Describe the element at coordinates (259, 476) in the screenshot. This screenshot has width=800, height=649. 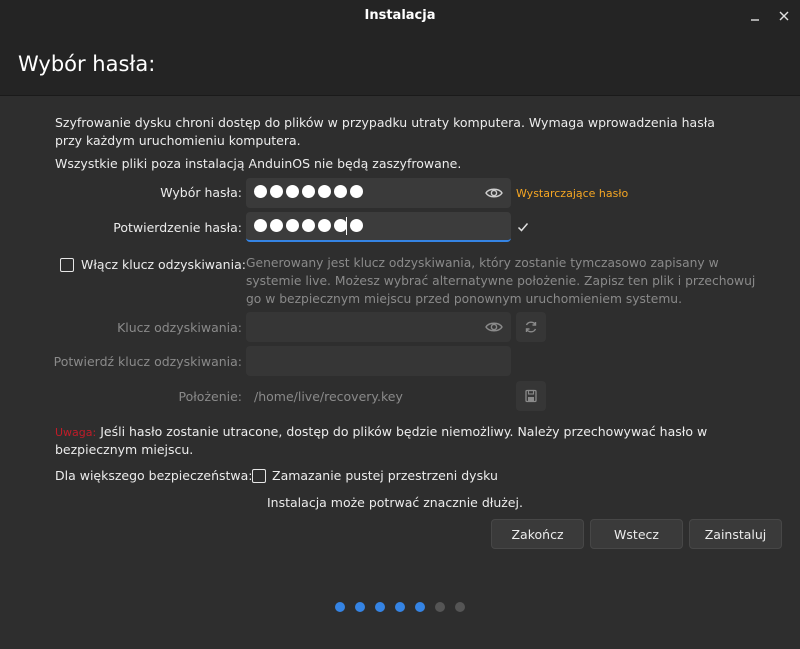
I see `wipe-free-space-checkbox` at that location.